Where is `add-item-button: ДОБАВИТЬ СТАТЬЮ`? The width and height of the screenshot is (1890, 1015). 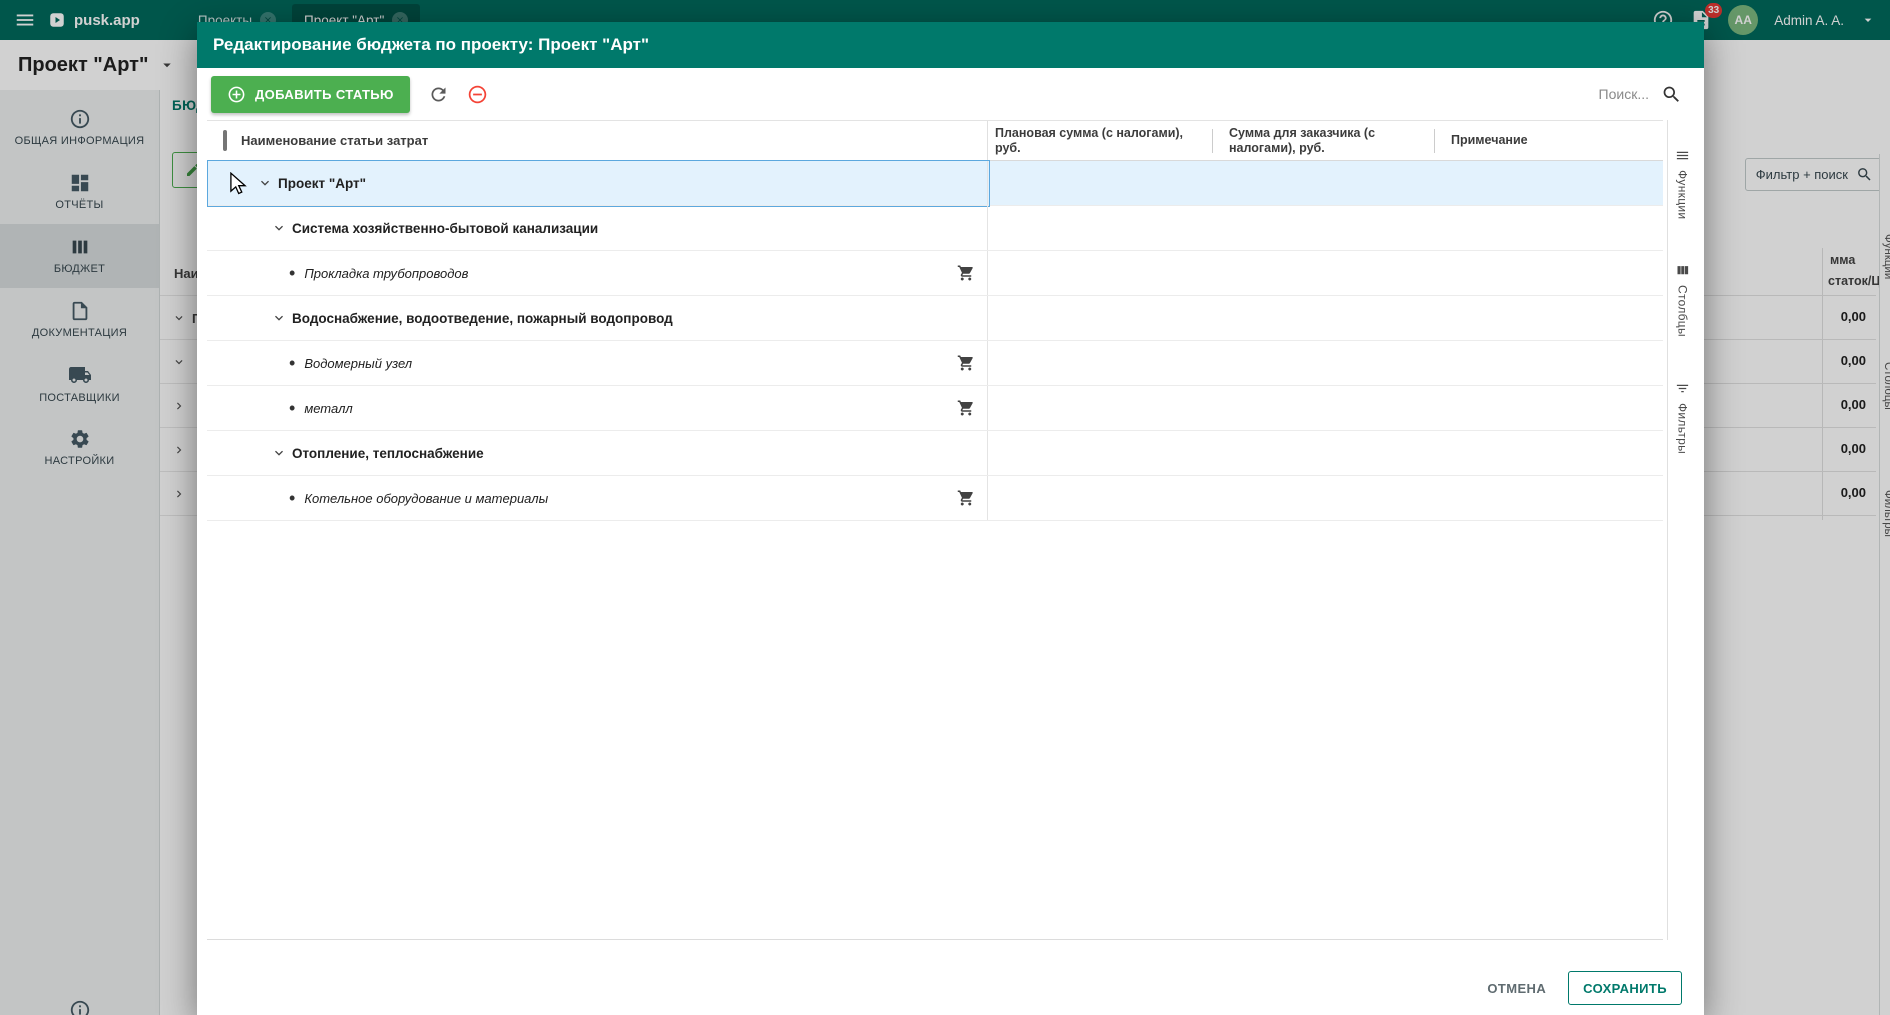 add-item-button: ДОБАВИТЬ СТАТЬЮ is located at coordinates (310, 94).